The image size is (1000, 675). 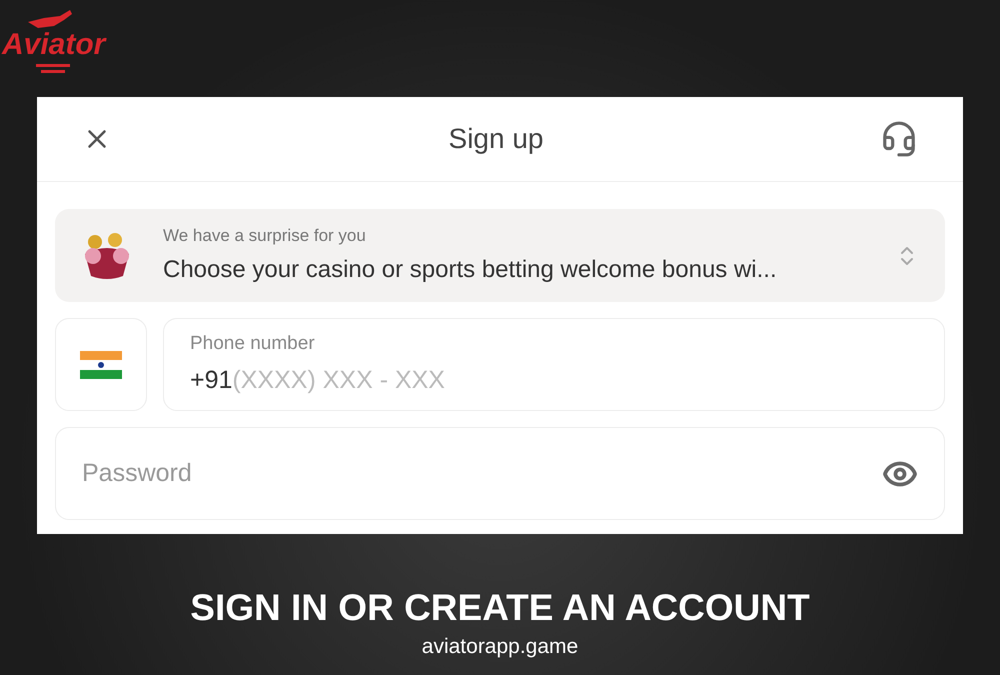 I want to click on flag-icon, so click(x=101, y=364).